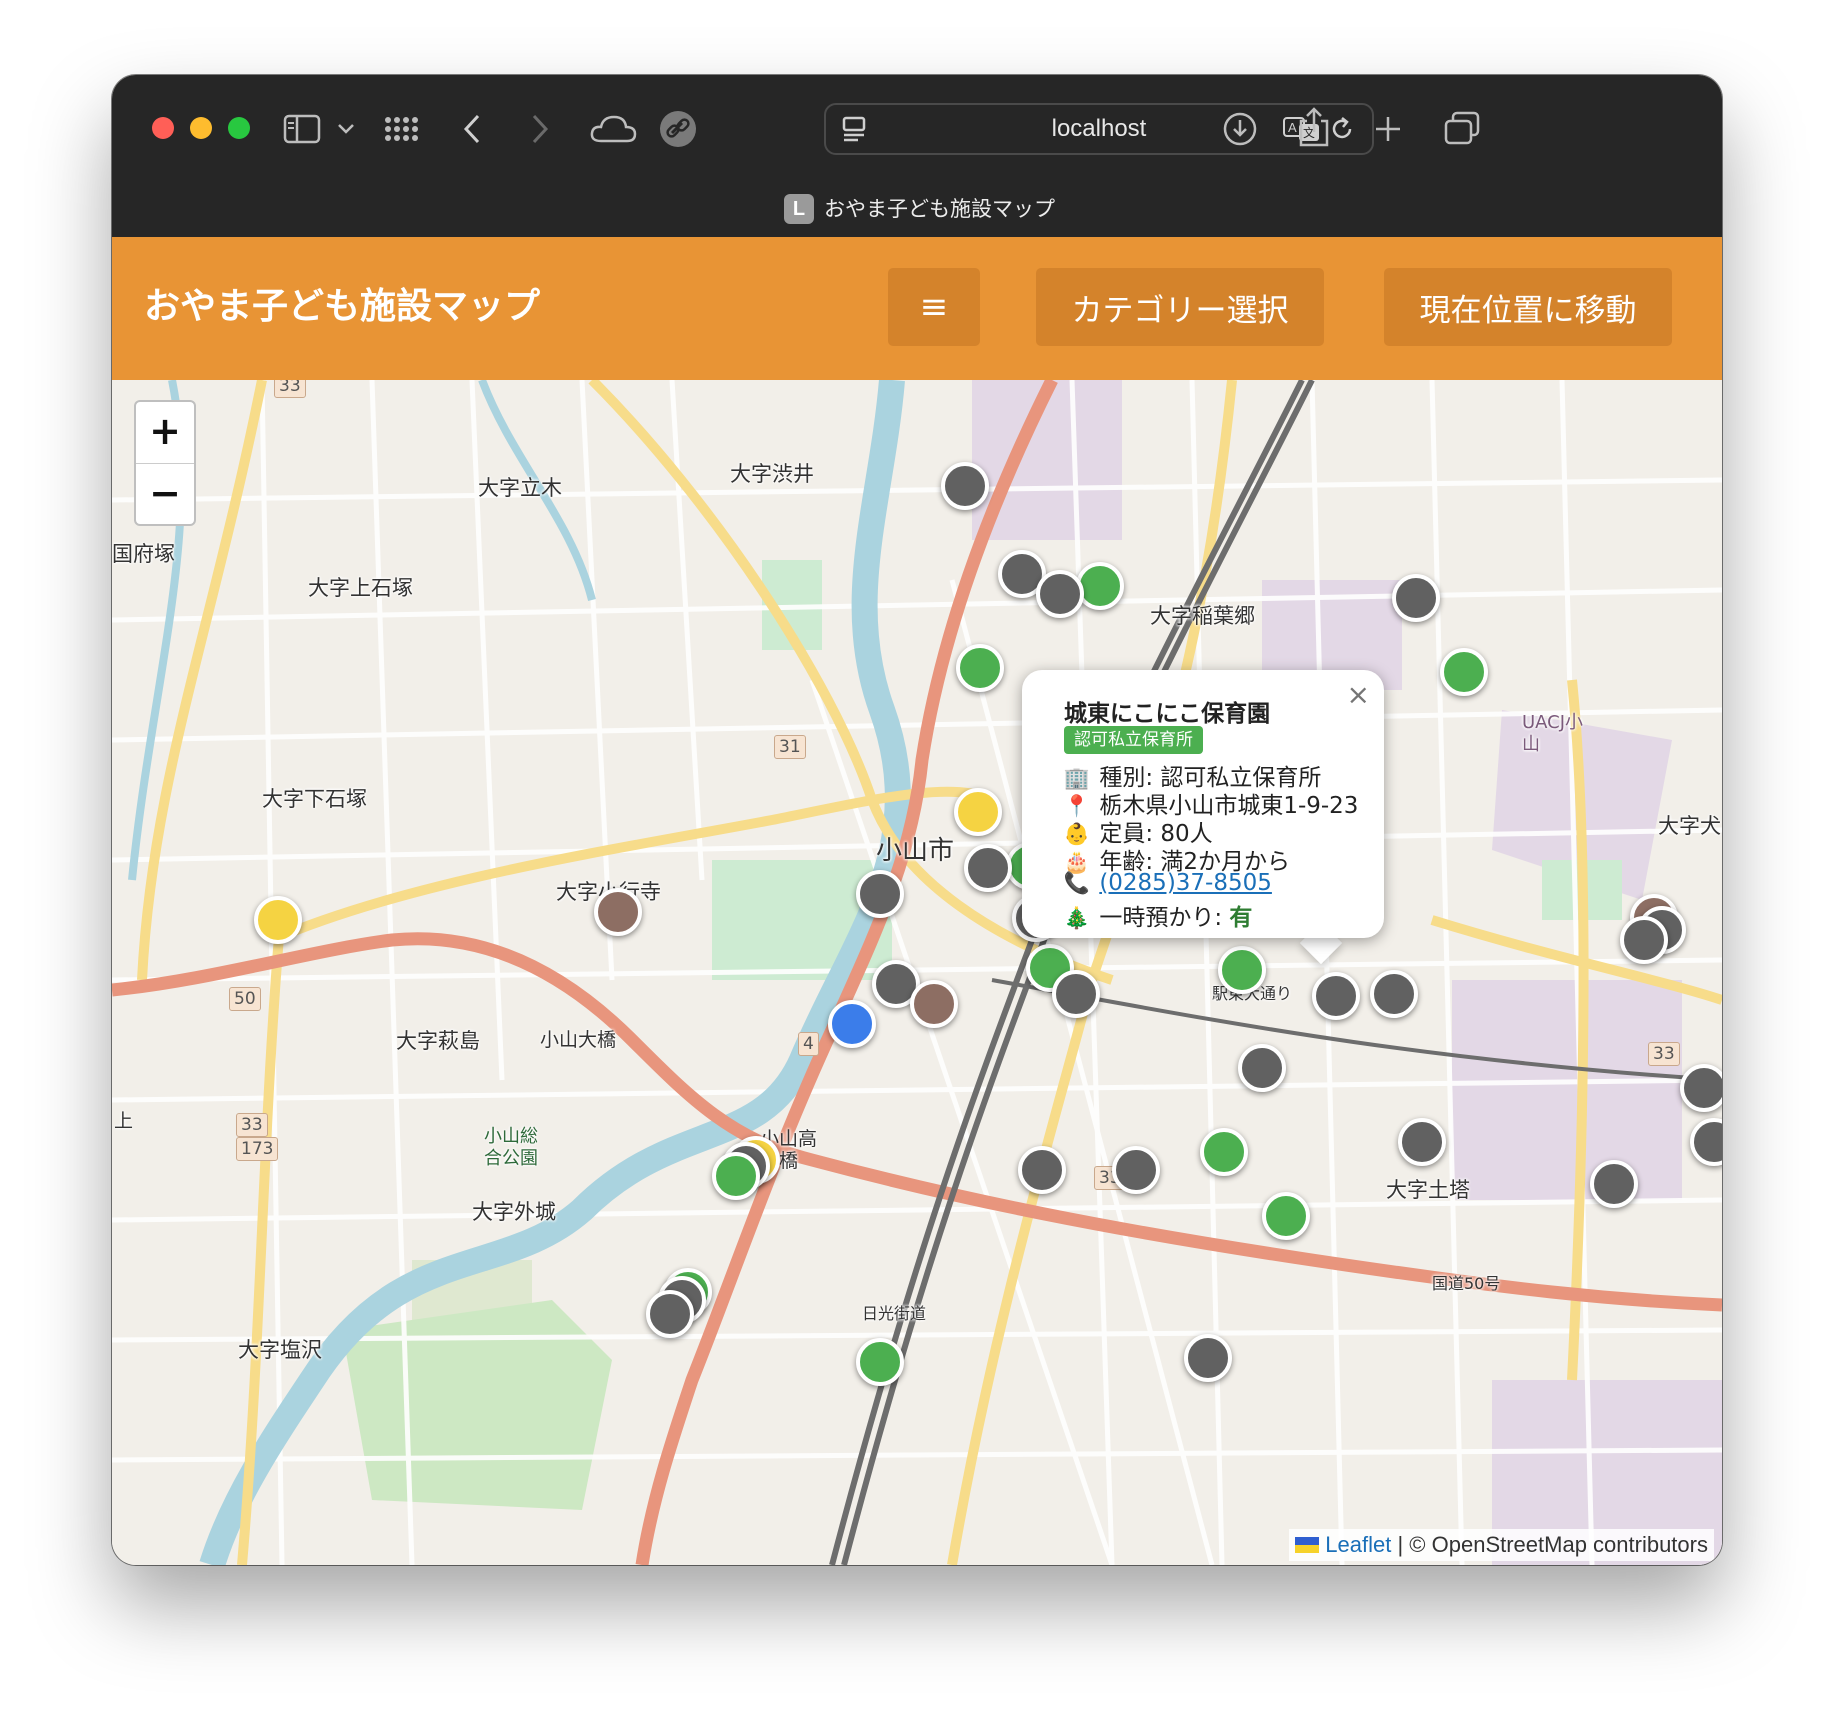  Describe the element at coordinates (1164, 918) in the screenshot. I see `temporary-care-label: 一時預かり:` at that location.